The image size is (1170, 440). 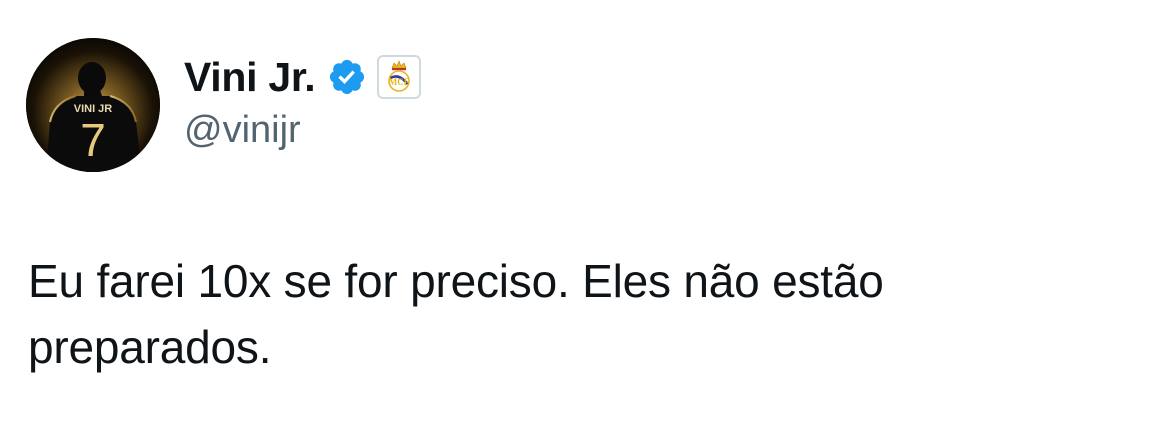 I want to click on author-name-row: Vini Jr. MCF, so click(x=303, y=77).